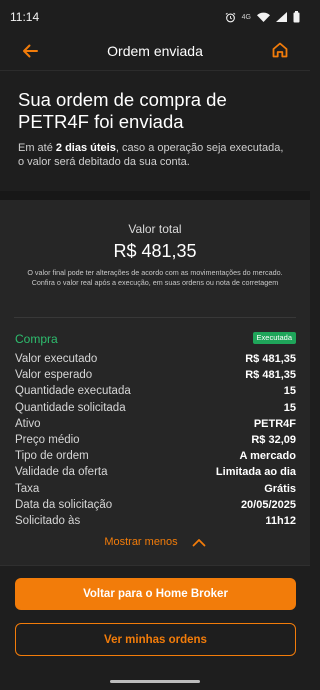 The image size is (320, 690). I want to click on detail-label: Data da solicitação, so click(64, 504).